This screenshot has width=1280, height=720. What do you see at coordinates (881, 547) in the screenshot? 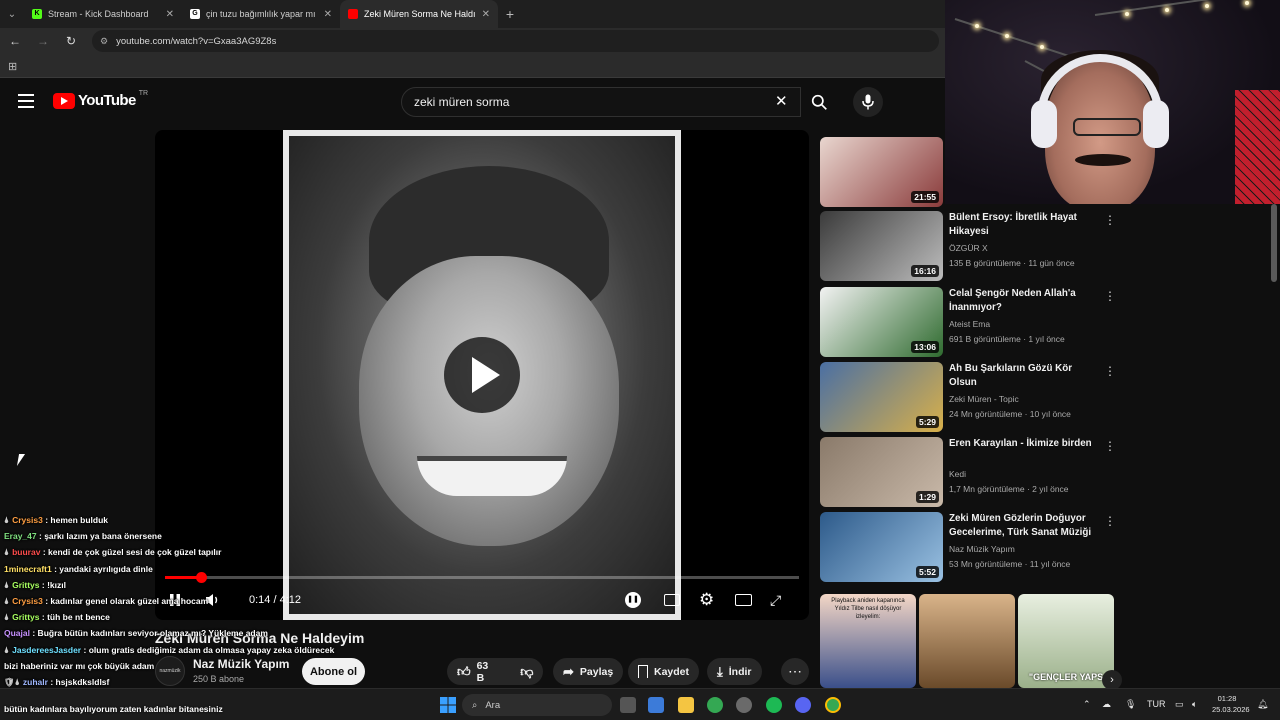
I see `video-thumbnail: 5:52` at bounding box center [881, 547].